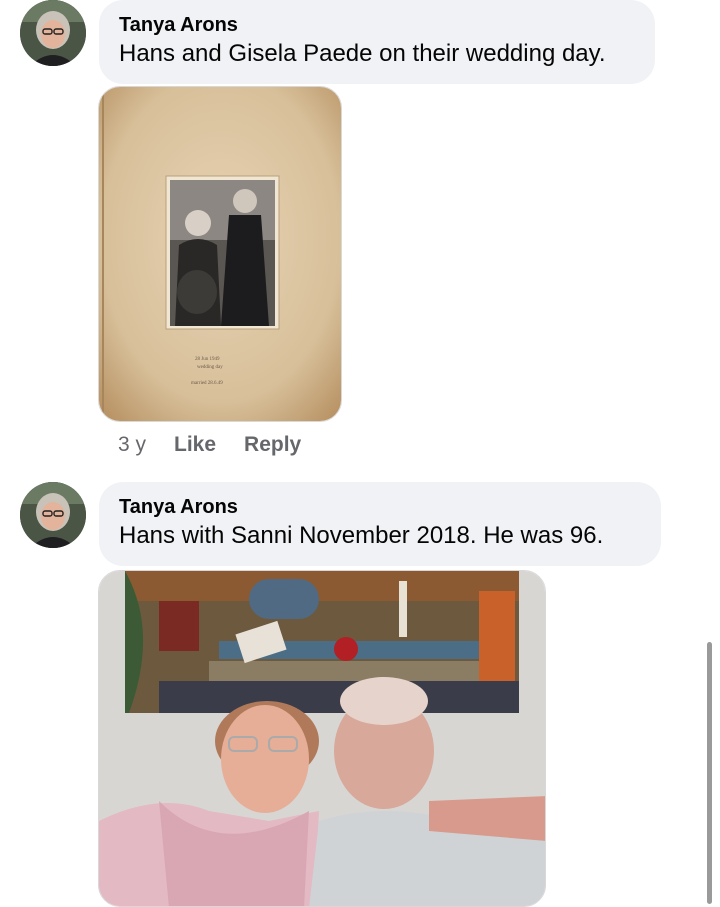  Describe the element at coordinates (272, 445) in the screenshot. I see `reply-button: Reply` at that location.